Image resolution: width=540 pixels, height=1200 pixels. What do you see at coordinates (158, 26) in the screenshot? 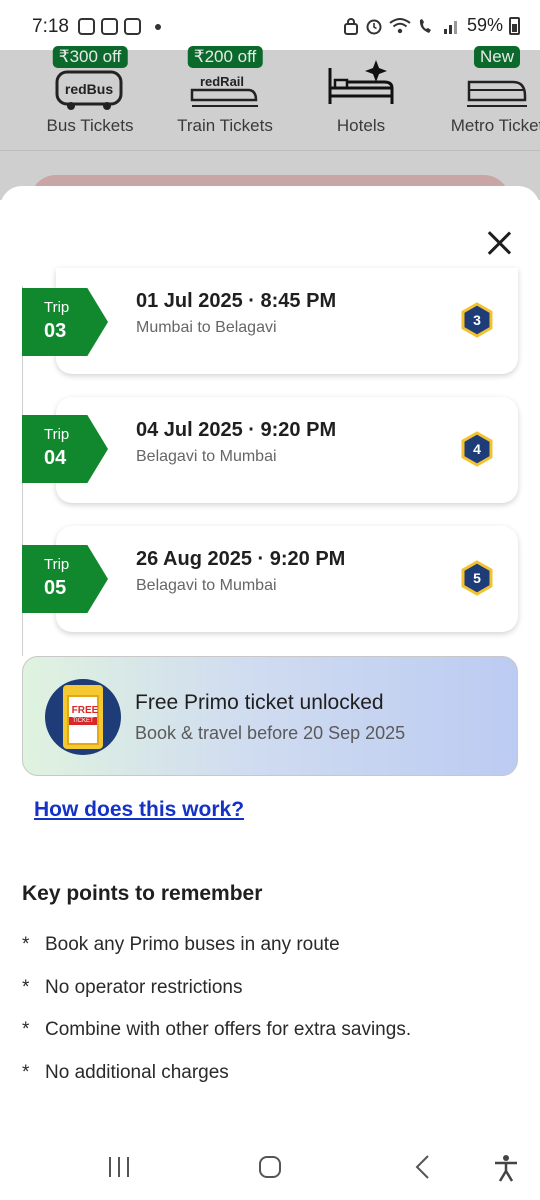
I see `more-notifications-dot-icon` at bounding box center [158, 26].